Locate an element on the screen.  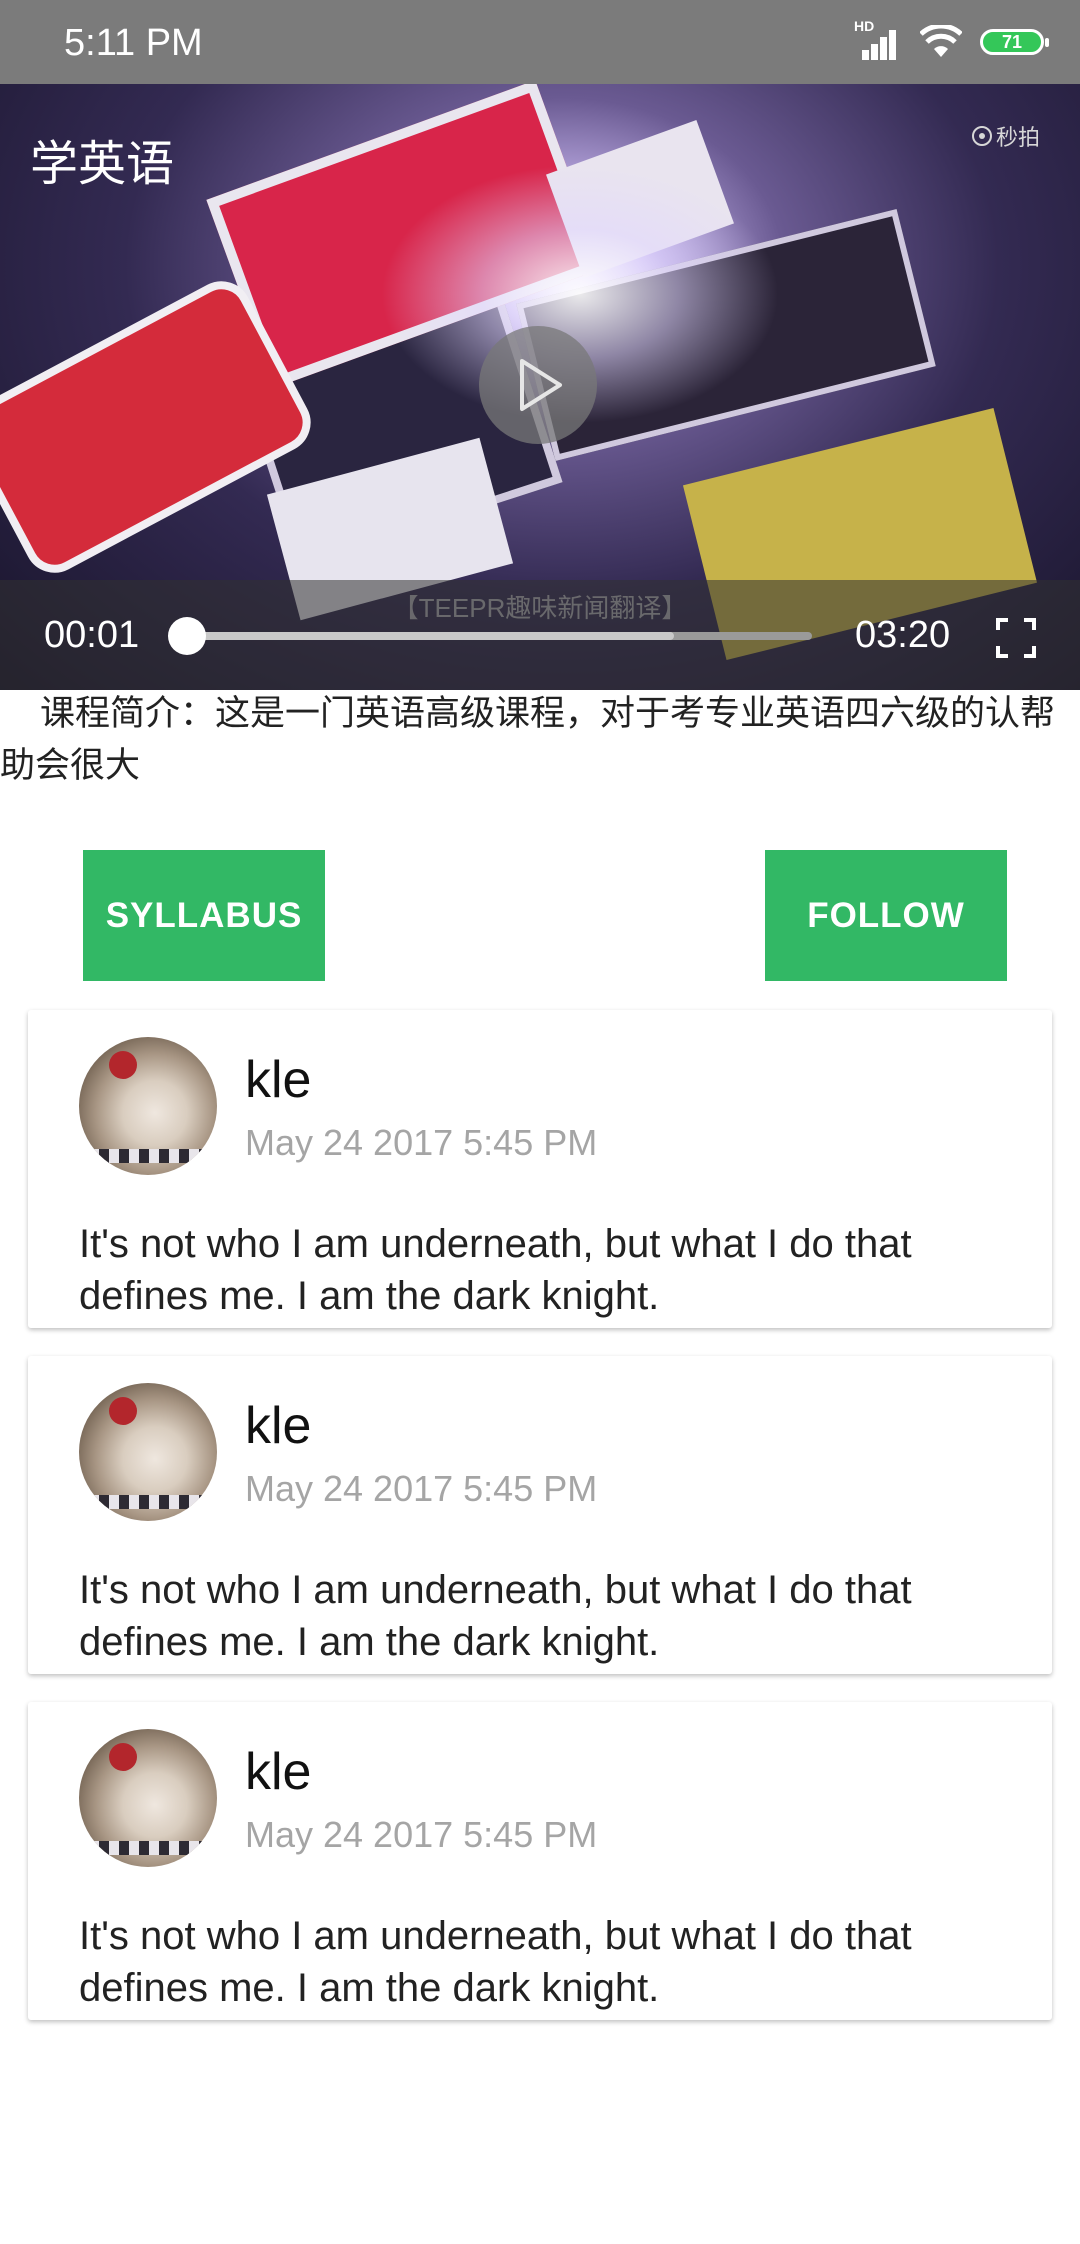
watermark-text: 秒拍 is located at coordinates (1017, 137).